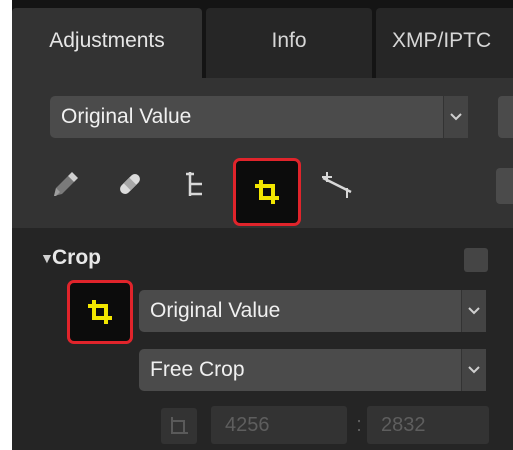 The image size is (513, 450). I want to click on crop-value-dropdown-value: Original Value, so click(215, 310).